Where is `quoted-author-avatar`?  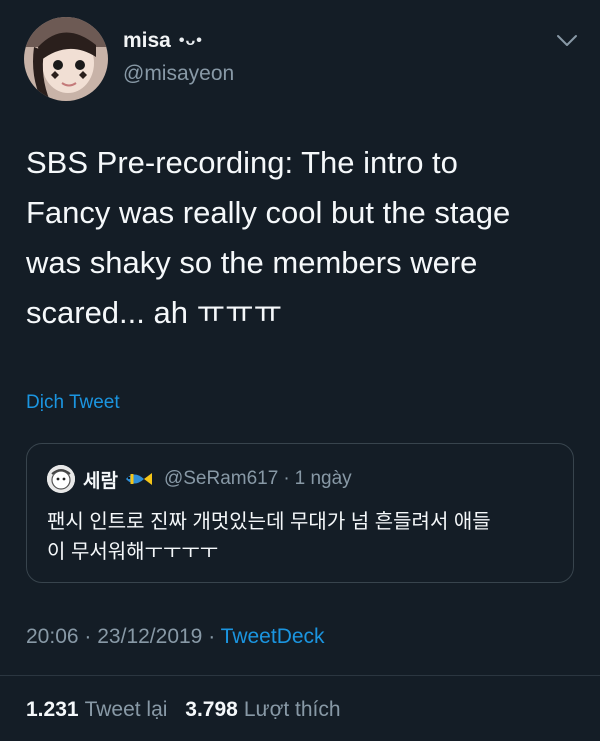
quoted-author-avatar is located at coordinates (61, 479).